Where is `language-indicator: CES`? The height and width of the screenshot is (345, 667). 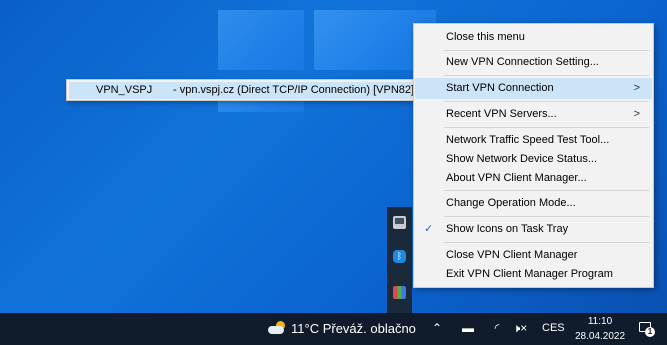 language-indicator: CES is located at coordinates (553, 328).